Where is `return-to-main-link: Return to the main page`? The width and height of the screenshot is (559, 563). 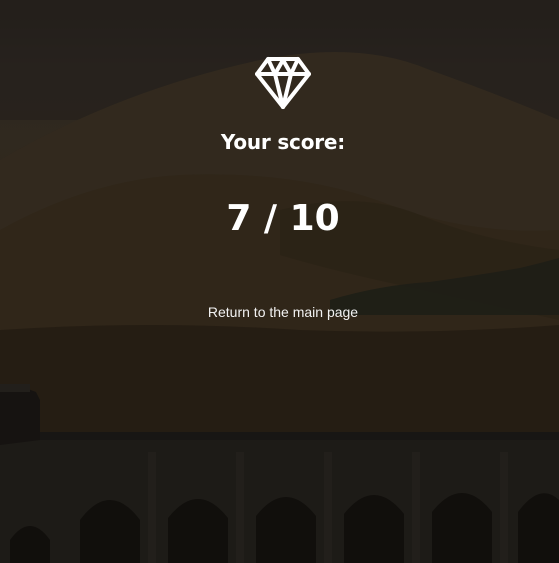
return-to-main-link: Return to the main page is located at coordinates (279, 312).